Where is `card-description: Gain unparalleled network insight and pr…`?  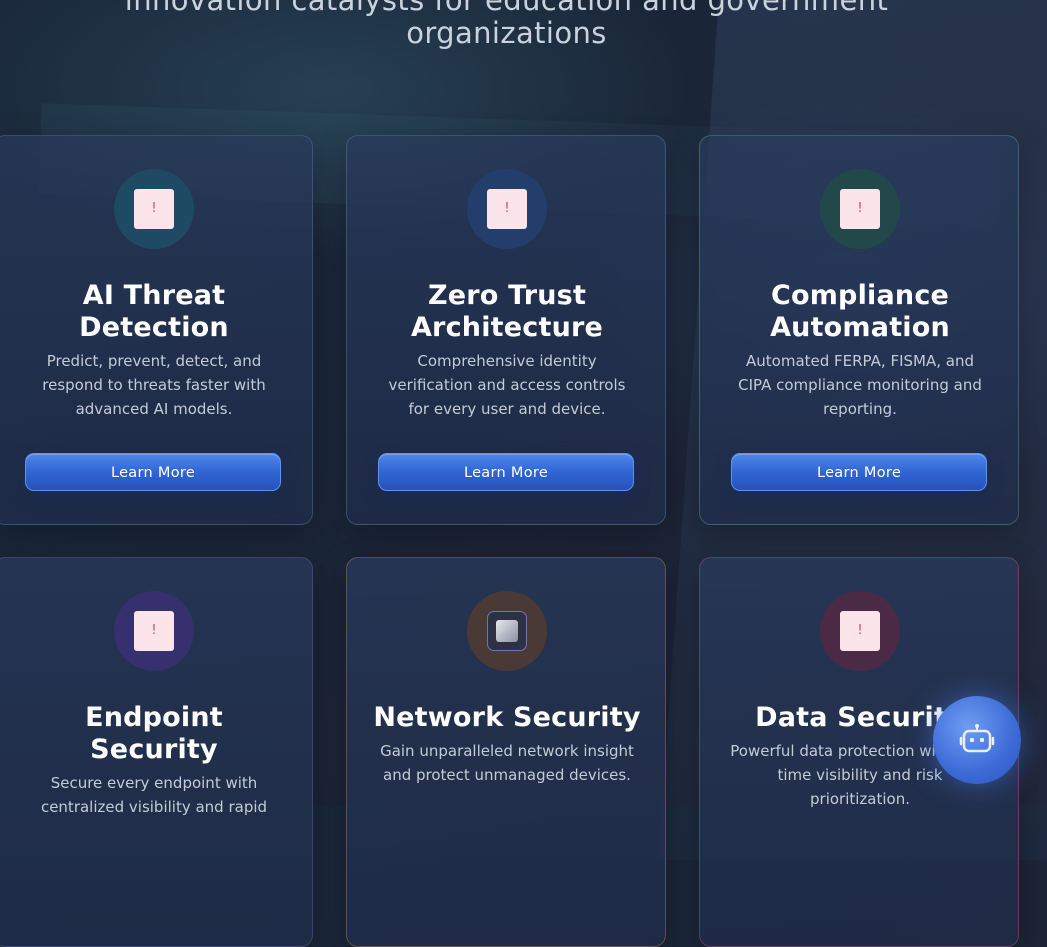 card-description: Gain unparalleled network insight and pr… is located at coordinates (507, 763).